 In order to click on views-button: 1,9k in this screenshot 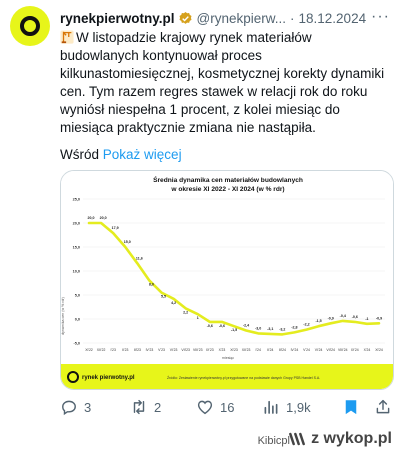, I will do `click(286, 407)`.